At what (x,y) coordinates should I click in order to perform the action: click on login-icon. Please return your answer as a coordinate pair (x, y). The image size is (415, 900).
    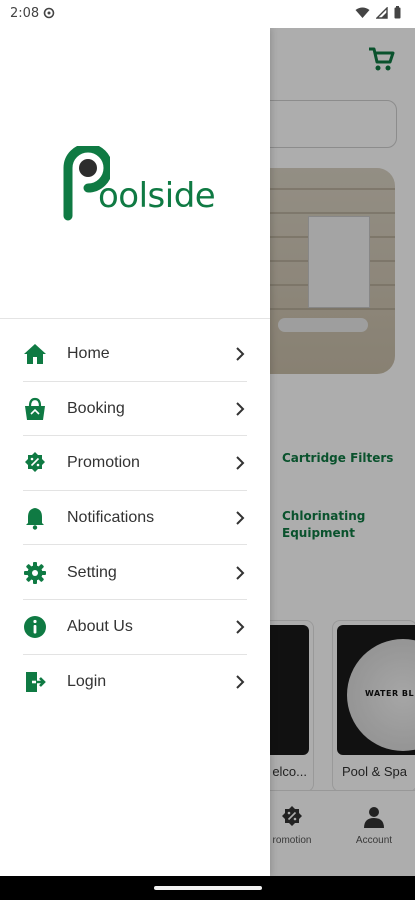
    Looking at the image, I should click on (36, 681).